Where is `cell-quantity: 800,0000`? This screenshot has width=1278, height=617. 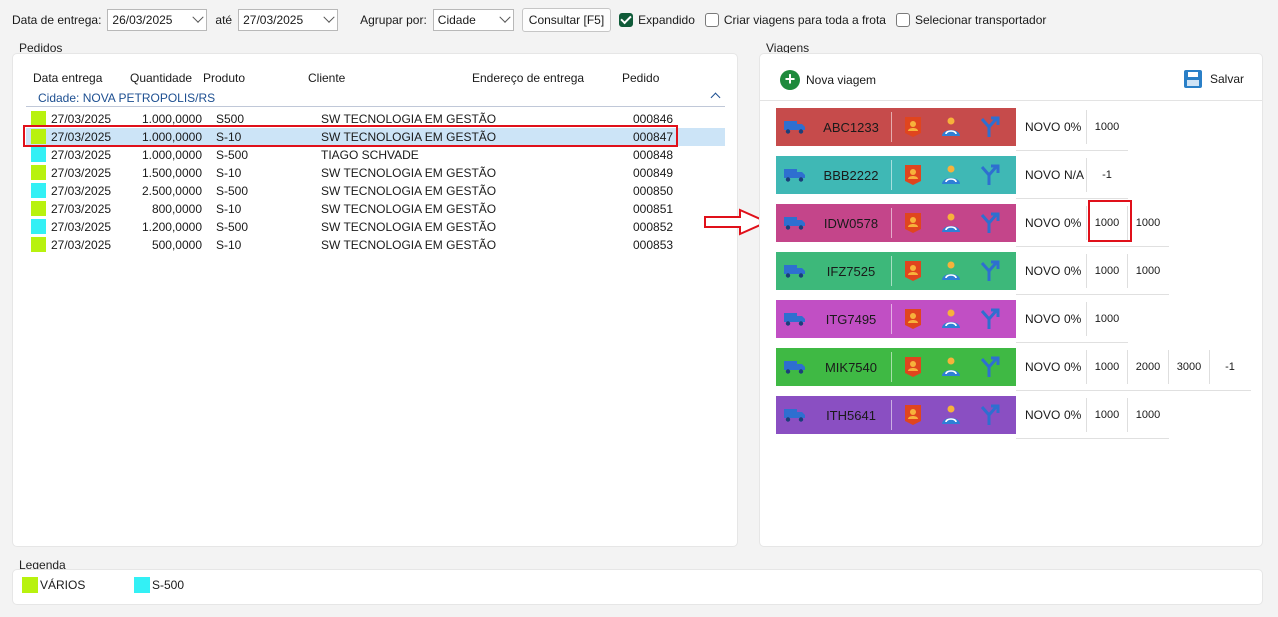
cell-quantity: 800,0000 is located at coordinates (176, 209).